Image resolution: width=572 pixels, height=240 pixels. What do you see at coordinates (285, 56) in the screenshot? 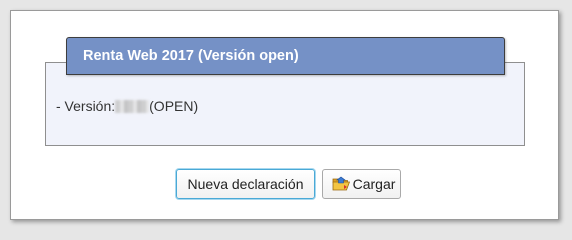
I see `panel-title: Renta Web 2017 (Versión open)` at bounding box center [285, 56].